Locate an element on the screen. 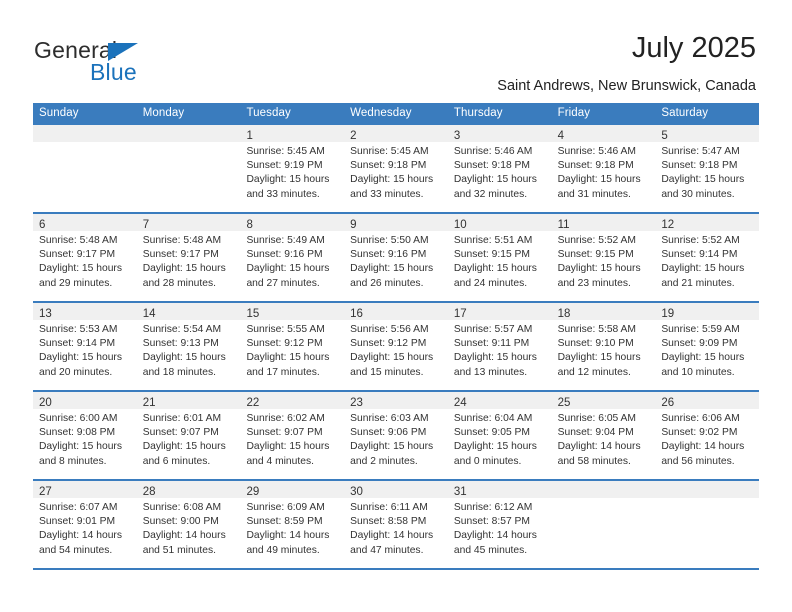  day-number: 12 is located at coordinates (668, 225).